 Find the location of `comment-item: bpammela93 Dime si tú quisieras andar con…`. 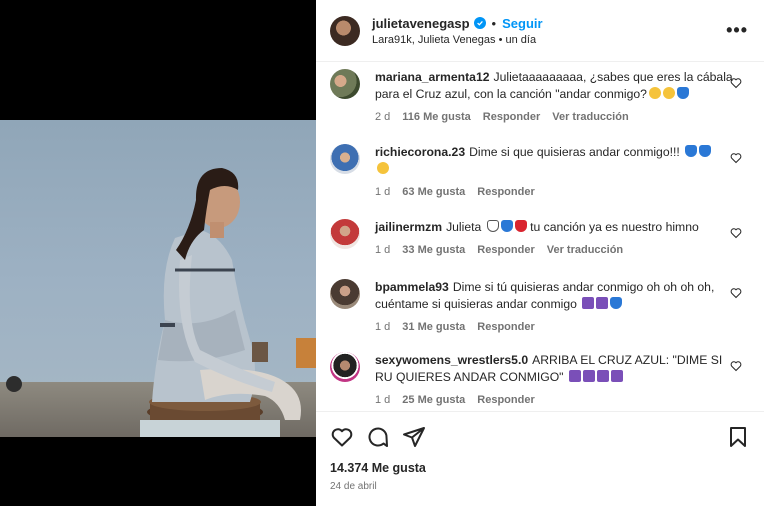

comment-item: bpammela93 Dime si tú quisieras andar con… is located at coordinates (542, 306).